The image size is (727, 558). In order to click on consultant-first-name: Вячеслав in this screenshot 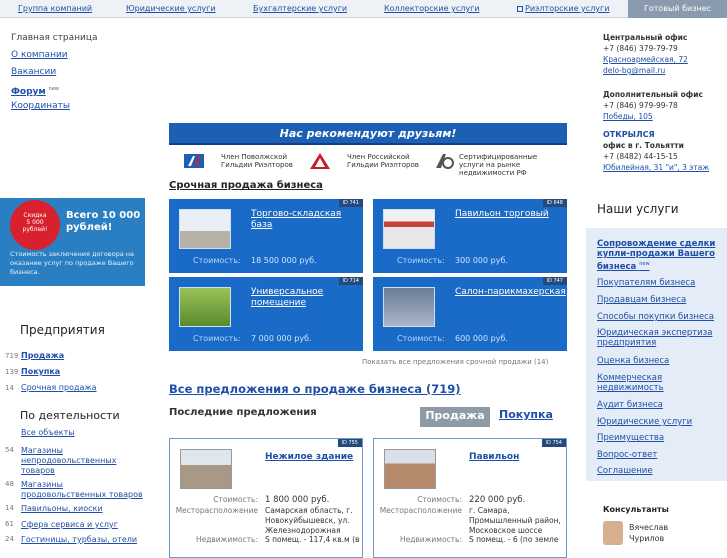, I will do `click(649, 527)`.